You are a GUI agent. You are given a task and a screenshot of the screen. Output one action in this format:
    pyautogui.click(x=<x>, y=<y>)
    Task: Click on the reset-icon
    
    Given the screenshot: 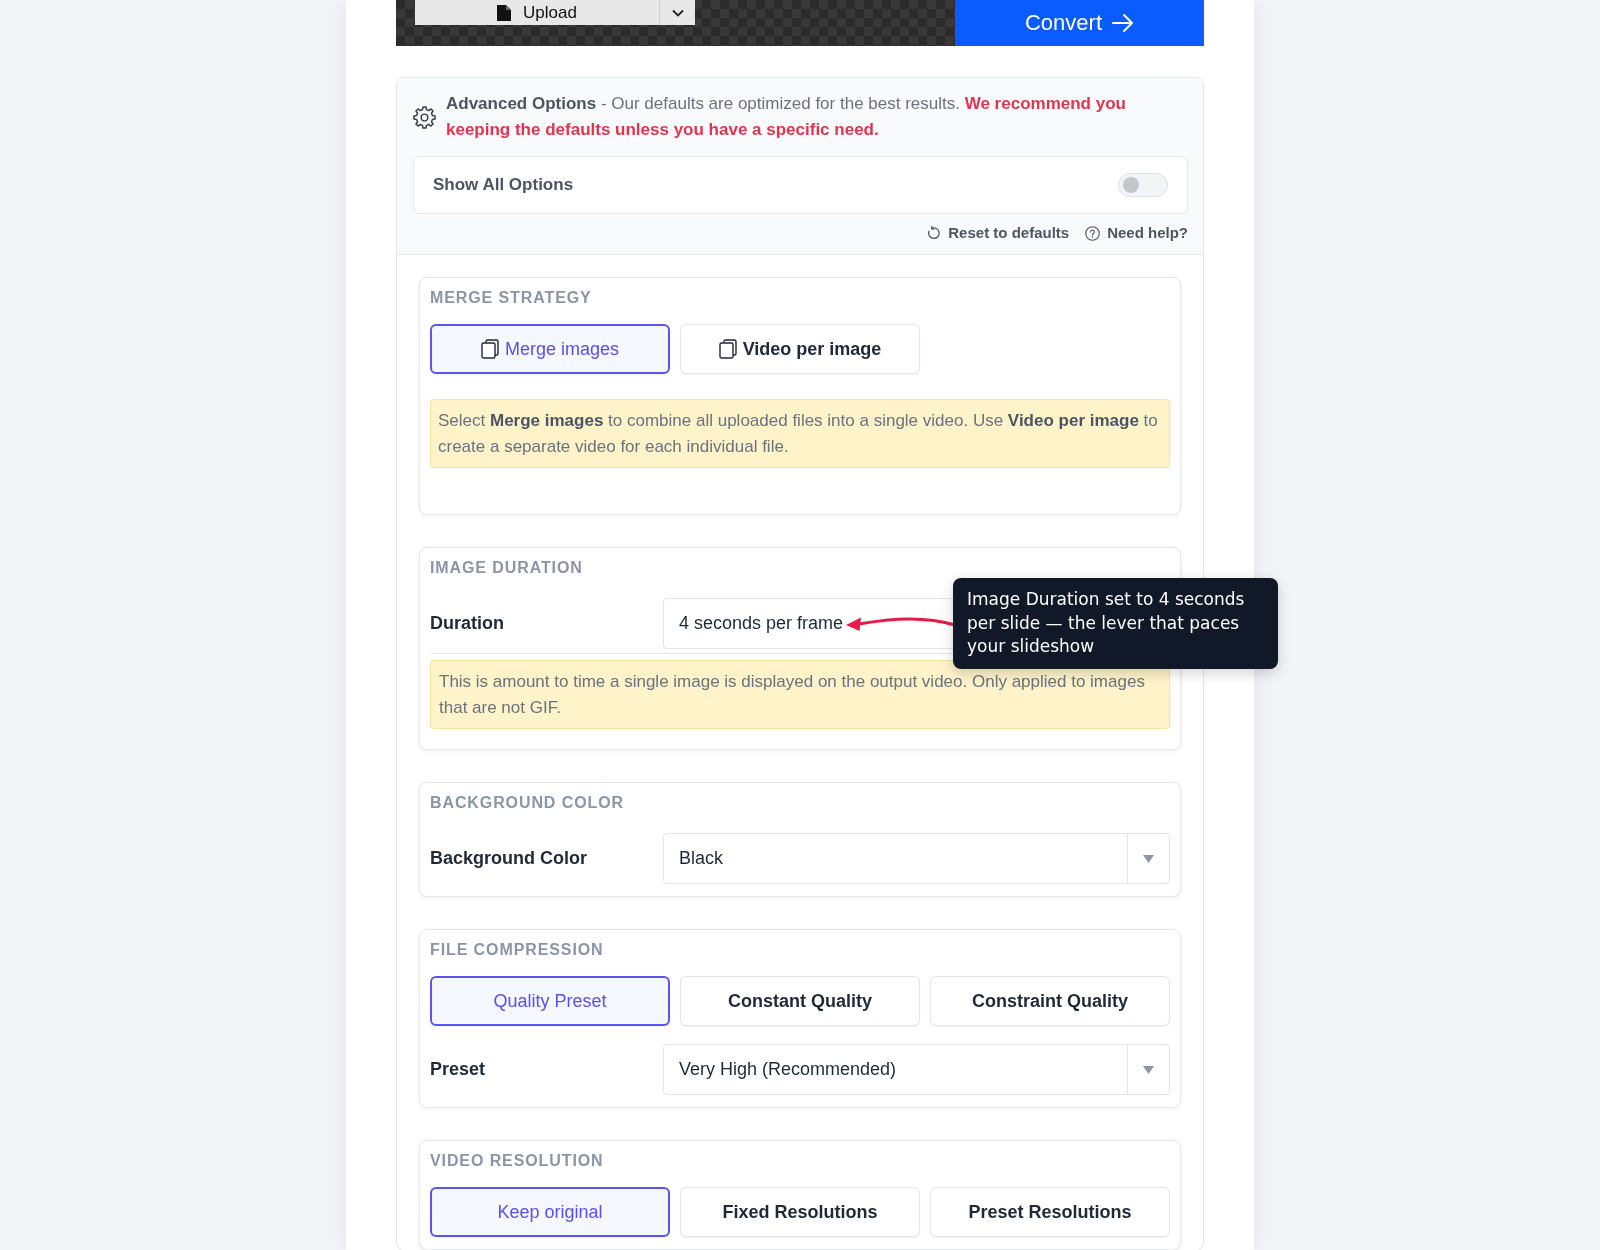 What is the action you would take?
    pyautogui.click(x=934, y=233)
    